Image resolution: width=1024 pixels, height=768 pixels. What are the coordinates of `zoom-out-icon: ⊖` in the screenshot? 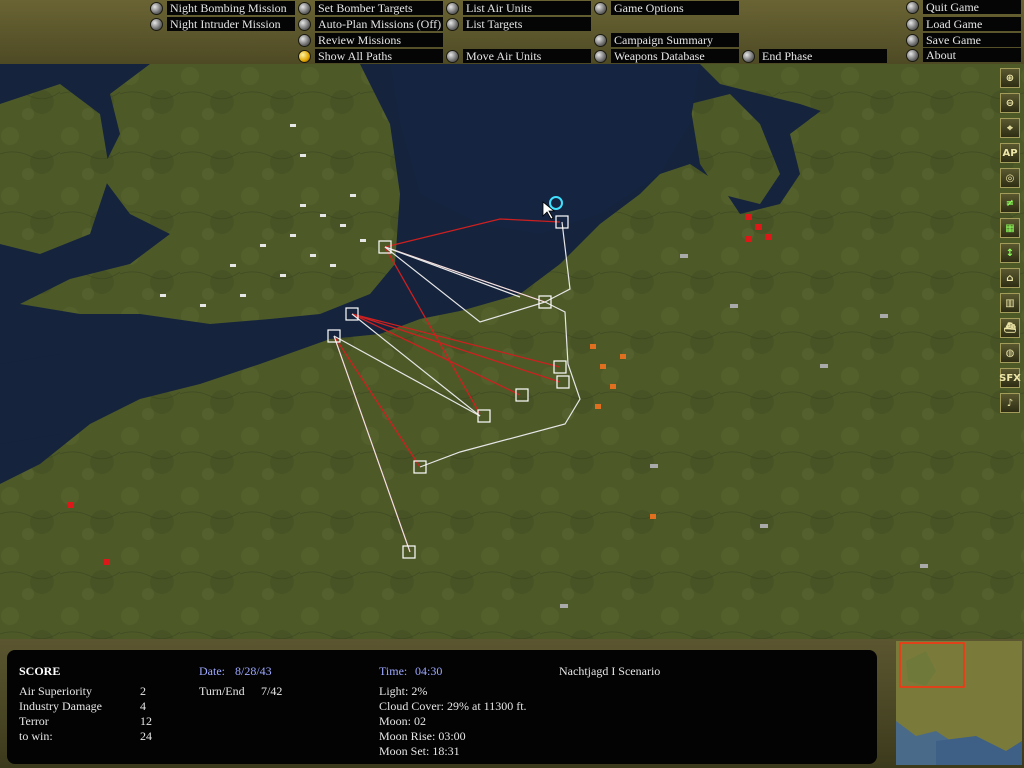 It's located at (1010, 103).